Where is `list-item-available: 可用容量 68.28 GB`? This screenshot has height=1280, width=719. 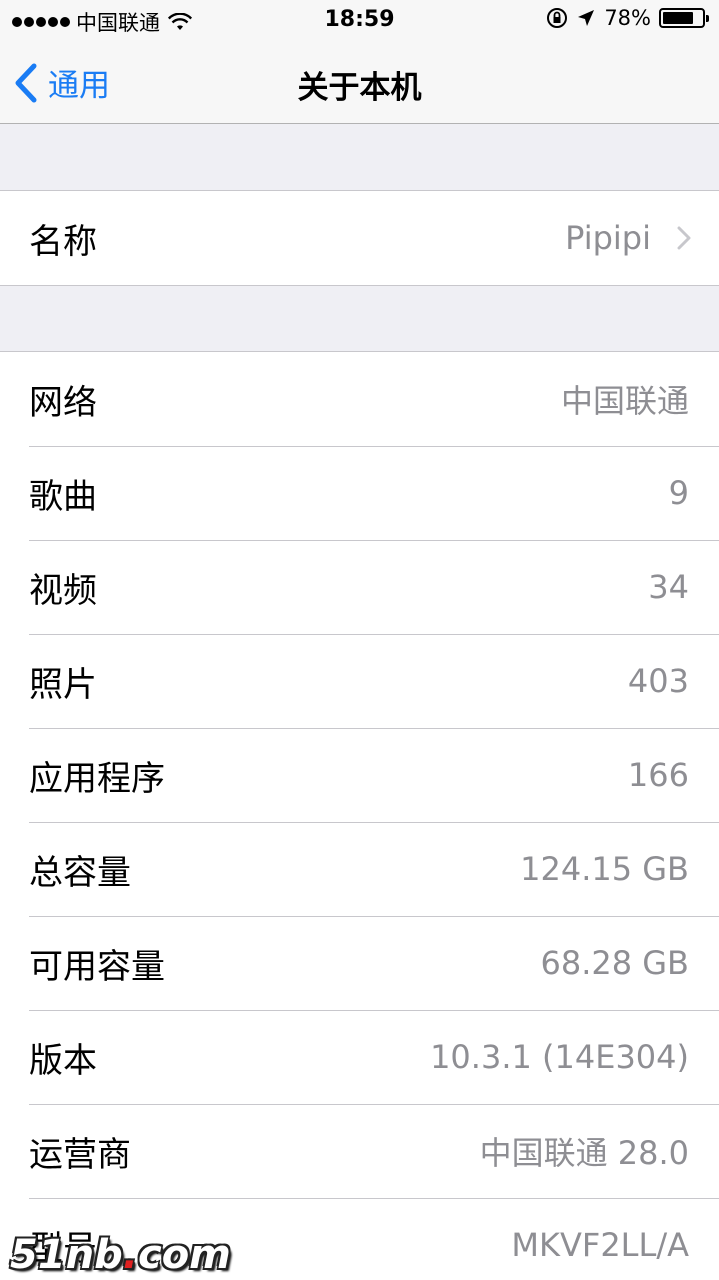
list-item-available: 可用容量 68.28 GB is located at coordinates (359, 963).